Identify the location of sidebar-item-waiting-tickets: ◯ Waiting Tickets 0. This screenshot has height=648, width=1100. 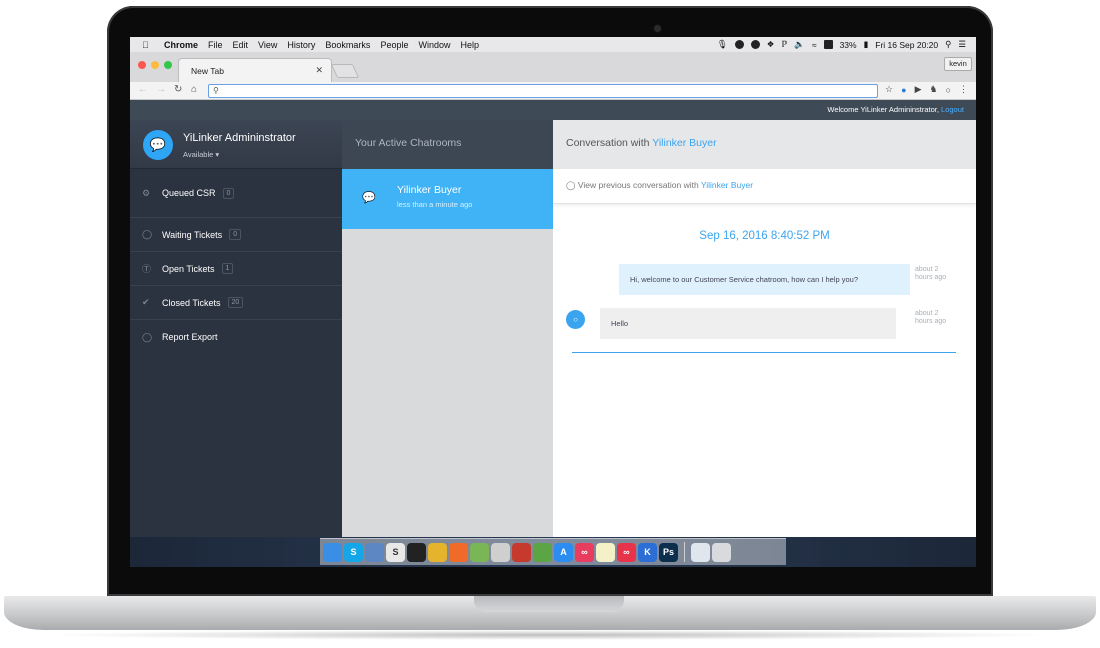
(236, 235).